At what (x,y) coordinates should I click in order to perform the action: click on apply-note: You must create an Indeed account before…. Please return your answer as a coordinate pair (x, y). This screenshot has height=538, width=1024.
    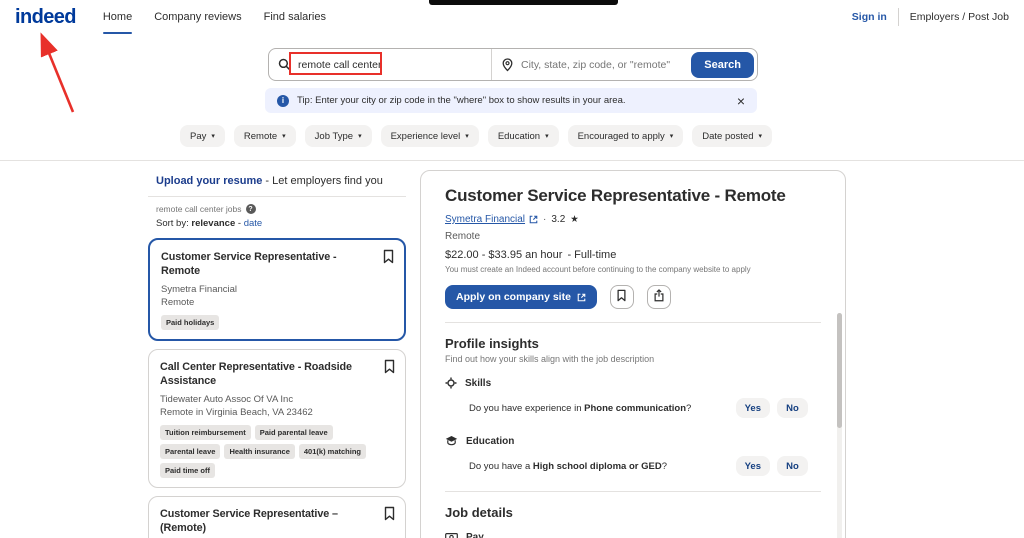
    Looking at the image, I should click on (598, 269).